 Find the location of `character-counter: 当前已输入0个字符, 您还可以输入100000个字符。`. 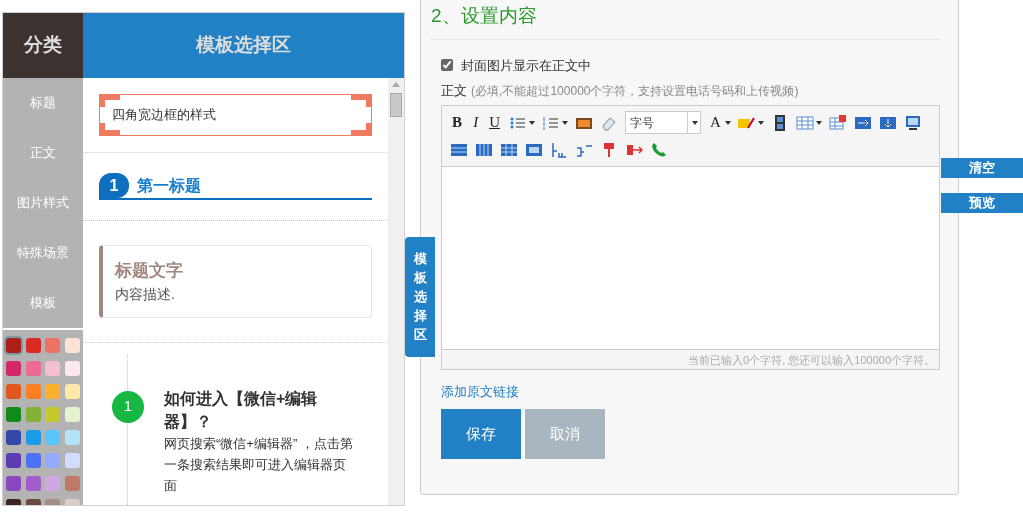

character-counter: 当前已输入0个字符, 您还可以输入100000个字符。 is located at coordinates (690, 358).